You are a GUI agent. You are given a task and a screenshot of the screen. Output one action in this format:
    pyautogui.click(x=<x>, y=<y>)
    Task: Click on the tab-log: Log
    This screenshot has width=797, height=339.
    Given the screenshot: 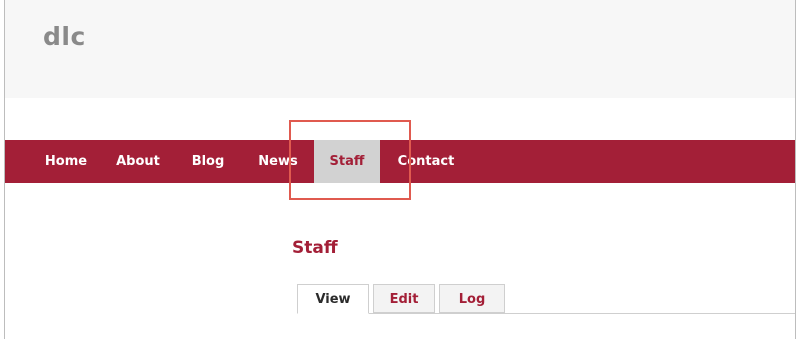 What is the action you would take?
    pyautogui.click(x=472, y=298)
    